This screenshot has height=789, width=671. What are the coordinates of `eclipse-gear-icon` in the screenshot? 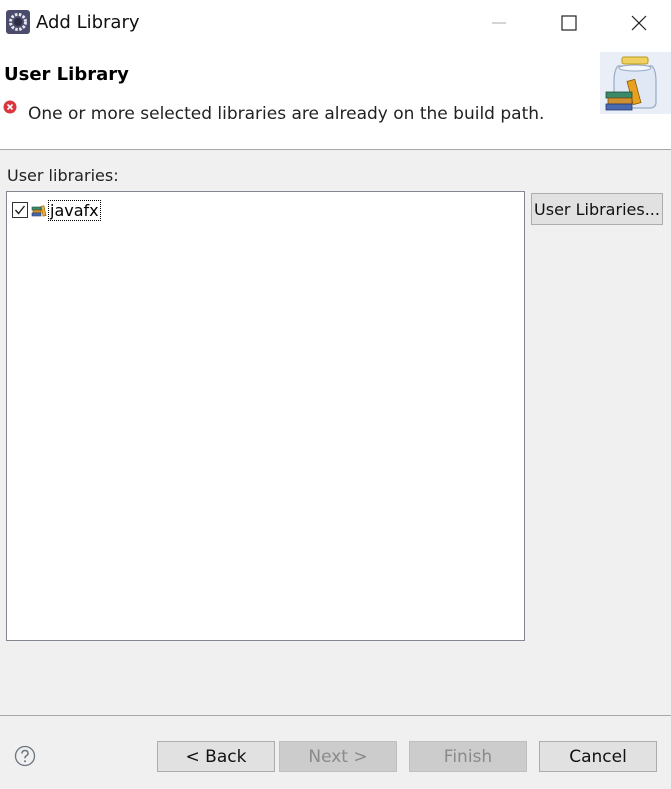 It's located at (18, 22).